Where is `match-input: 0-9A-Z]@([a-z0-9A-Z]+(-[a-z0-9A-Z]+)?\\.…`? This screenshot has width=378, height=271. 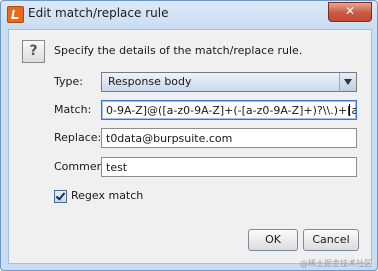
match-input: 0-9A-Z]@([a-z0-9A-Z]+(-[a-z0-9A-Z]+)?\\.… is located at coordinates (229, 110).